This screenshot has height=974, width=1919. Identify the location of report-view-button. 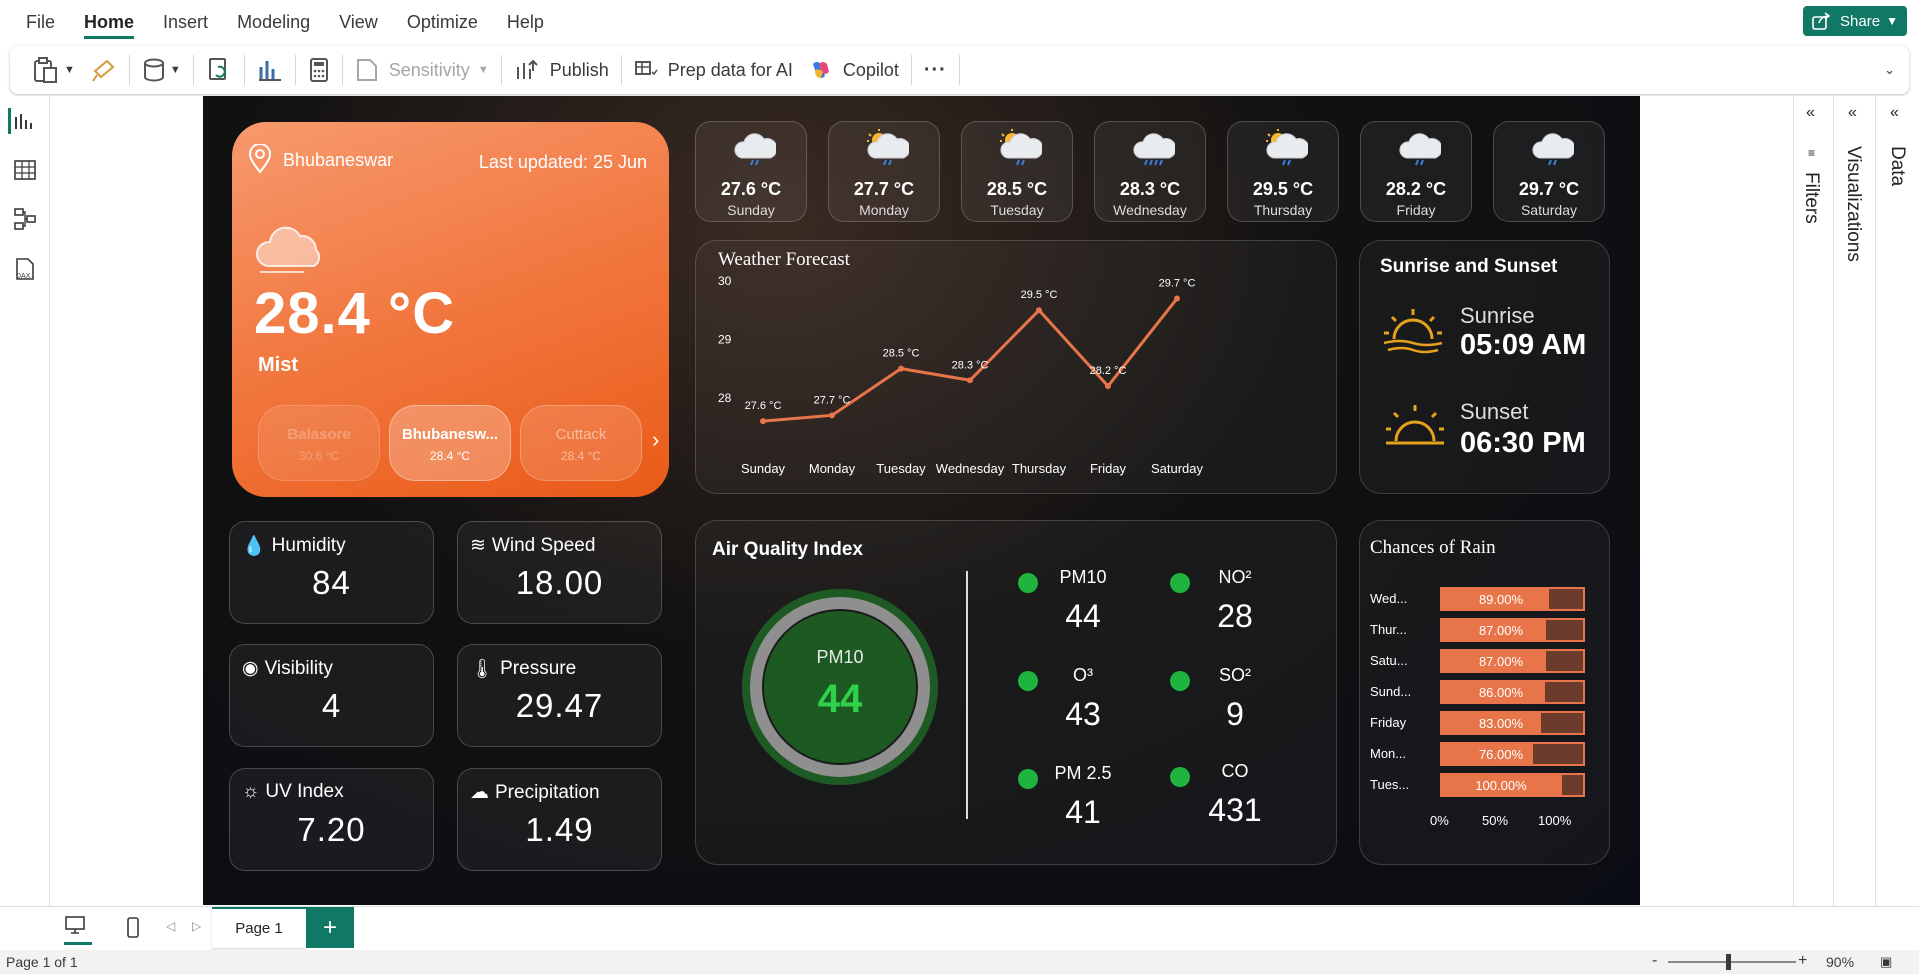
(21, 121).